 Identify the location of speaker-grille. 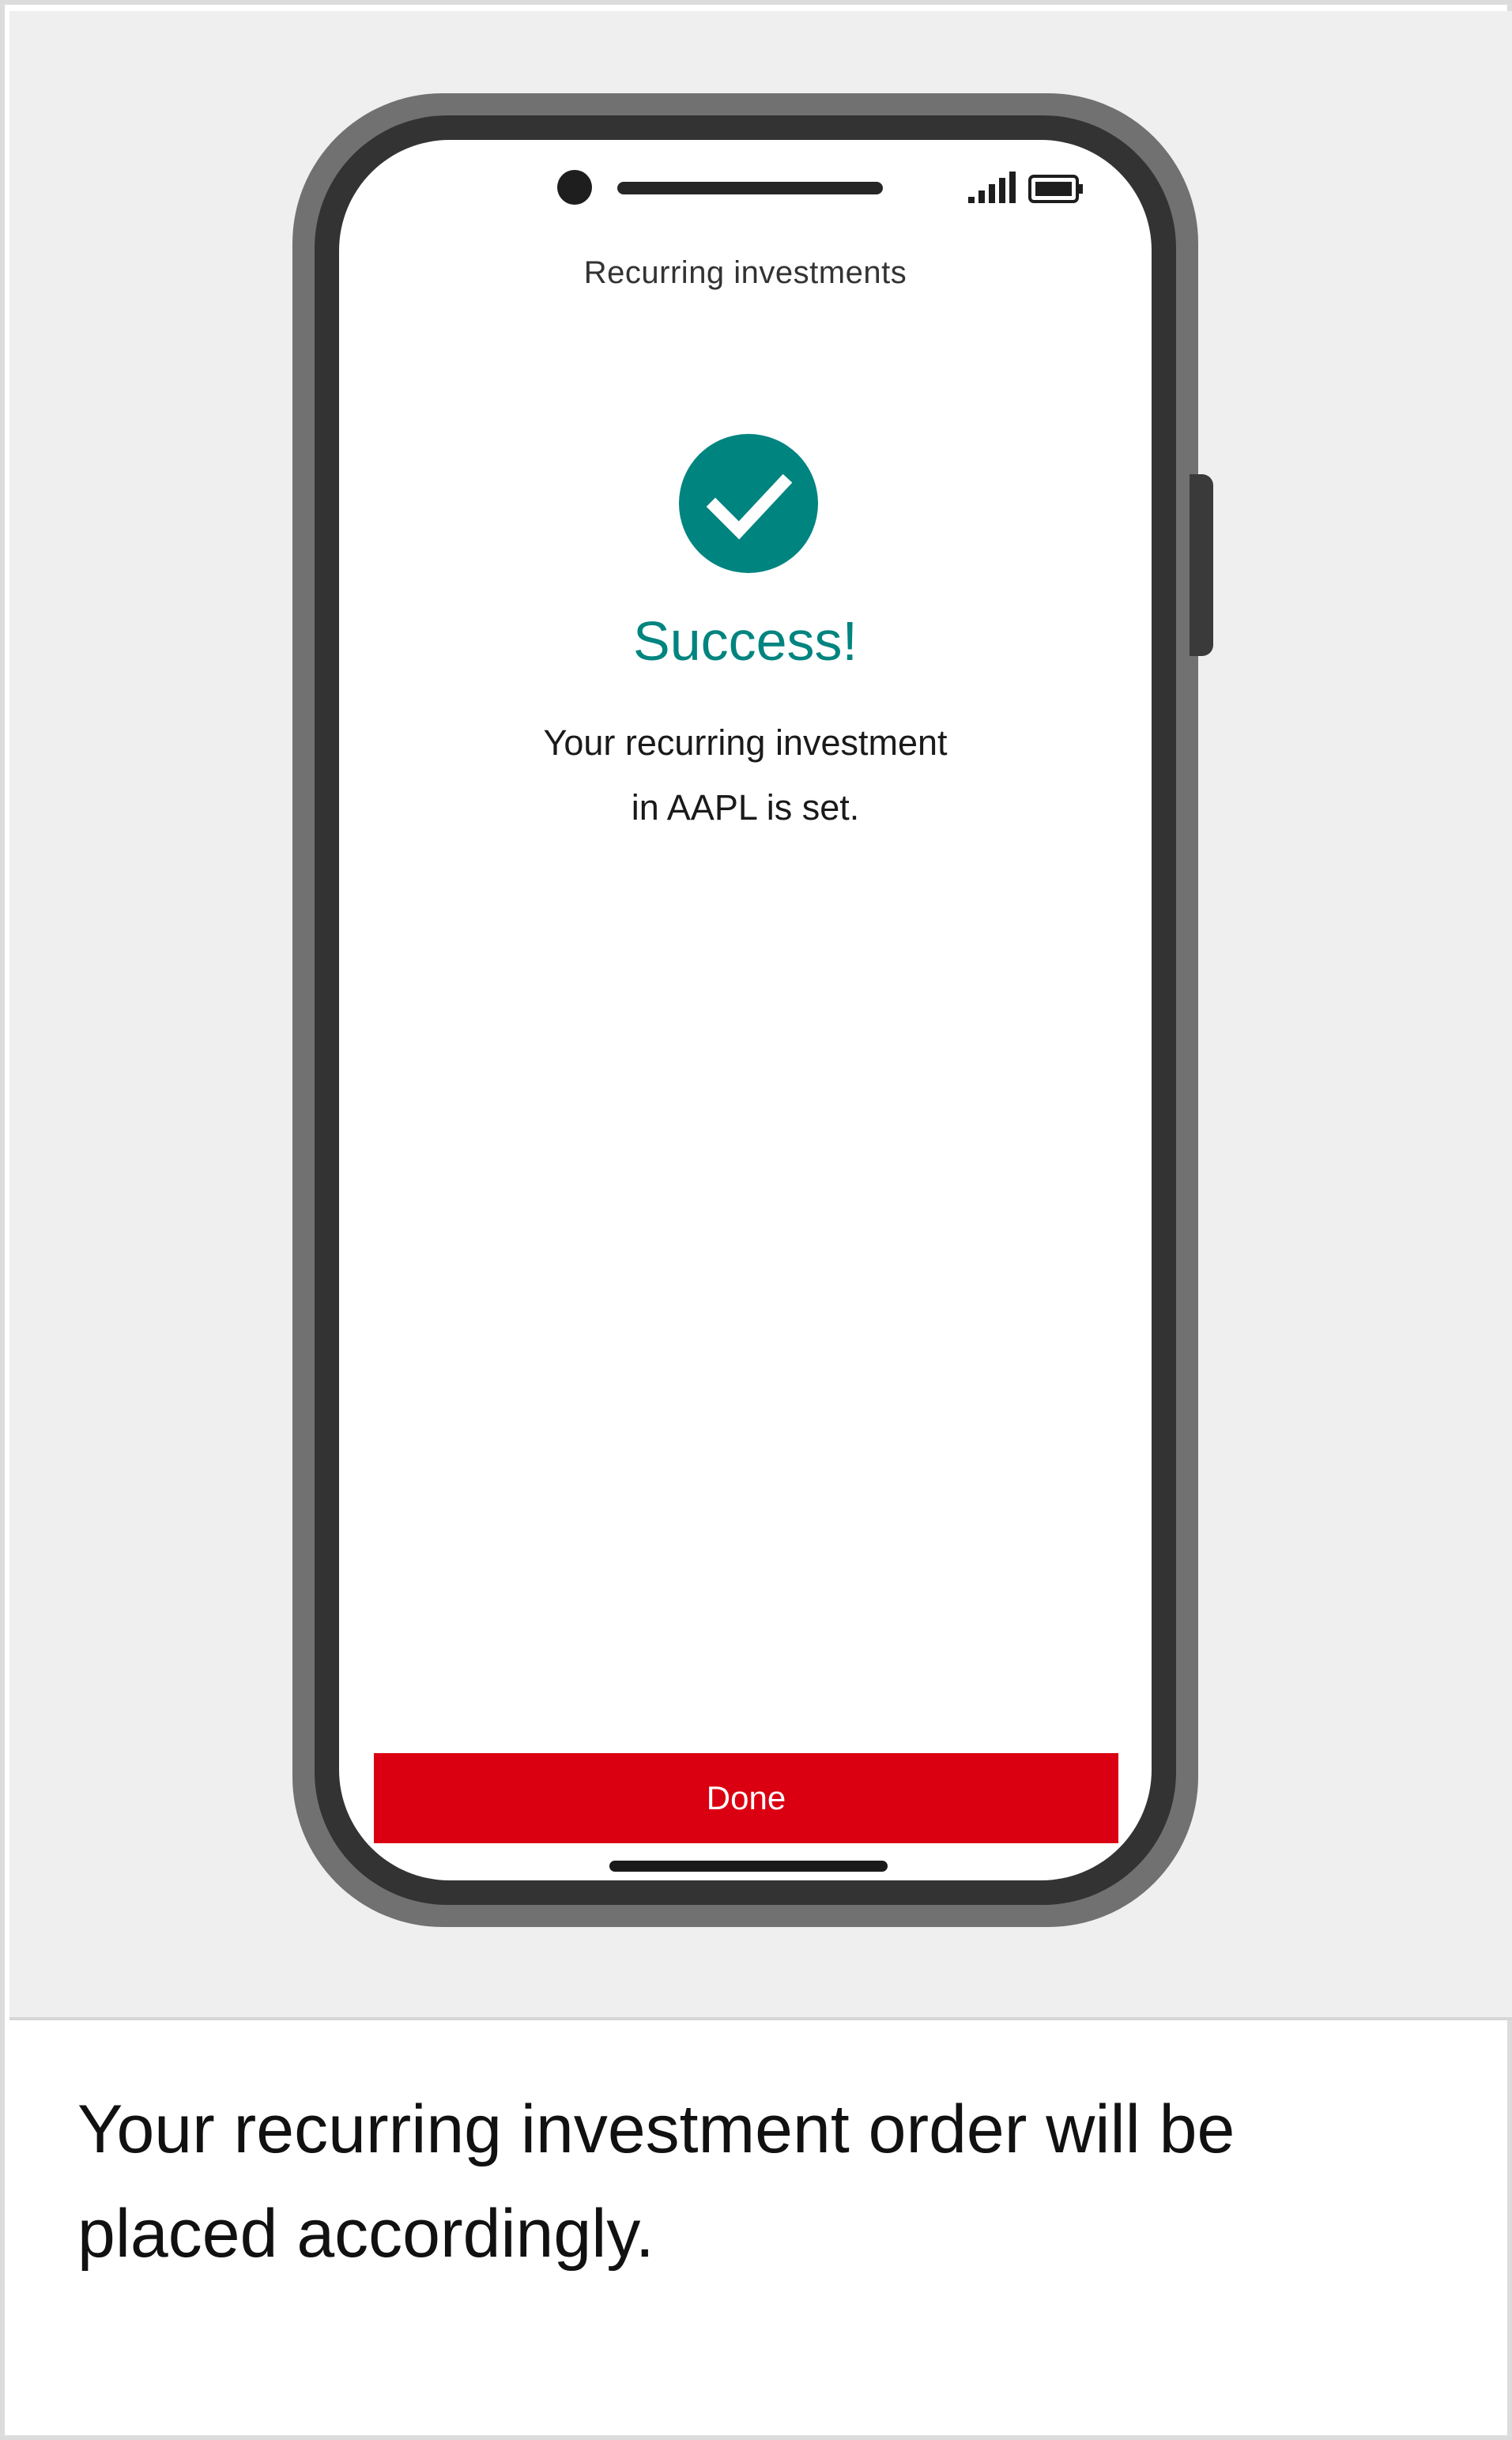
(750, 188).